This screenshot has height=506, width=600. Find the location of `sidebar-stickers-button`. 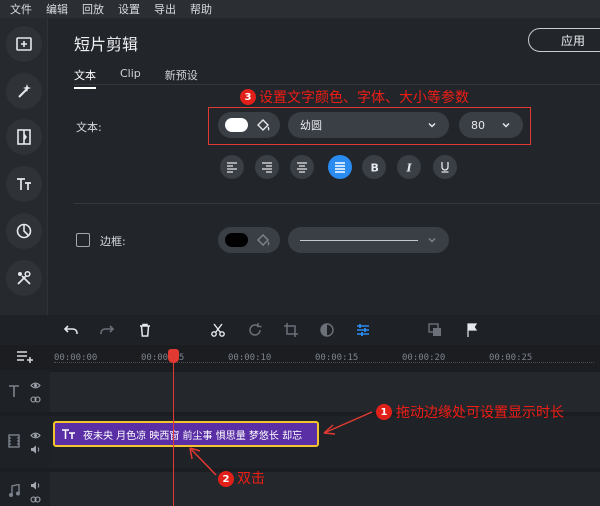

sidebar-stickers-button is located at coordinates (24, 231).